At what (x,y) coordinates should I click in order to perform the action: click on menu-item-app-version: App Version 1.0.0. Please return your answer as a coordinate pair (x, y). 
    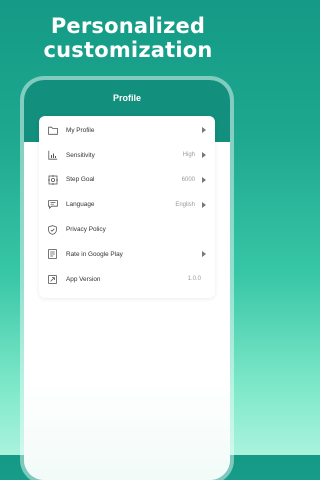
    Looking at the image, I should click on (127, 279).